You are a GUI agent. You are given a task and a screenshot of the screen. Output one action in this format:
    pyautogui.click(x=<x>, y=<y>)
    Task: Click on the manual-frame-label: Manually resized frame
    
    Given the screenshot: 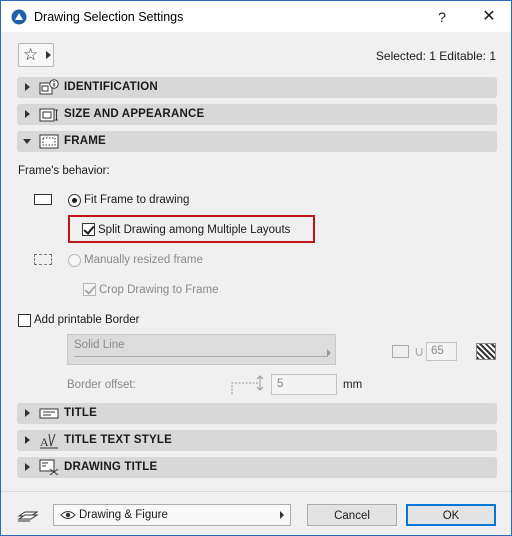 What is the action you would take?
    pyautogui.click(x=143, y=260)
    